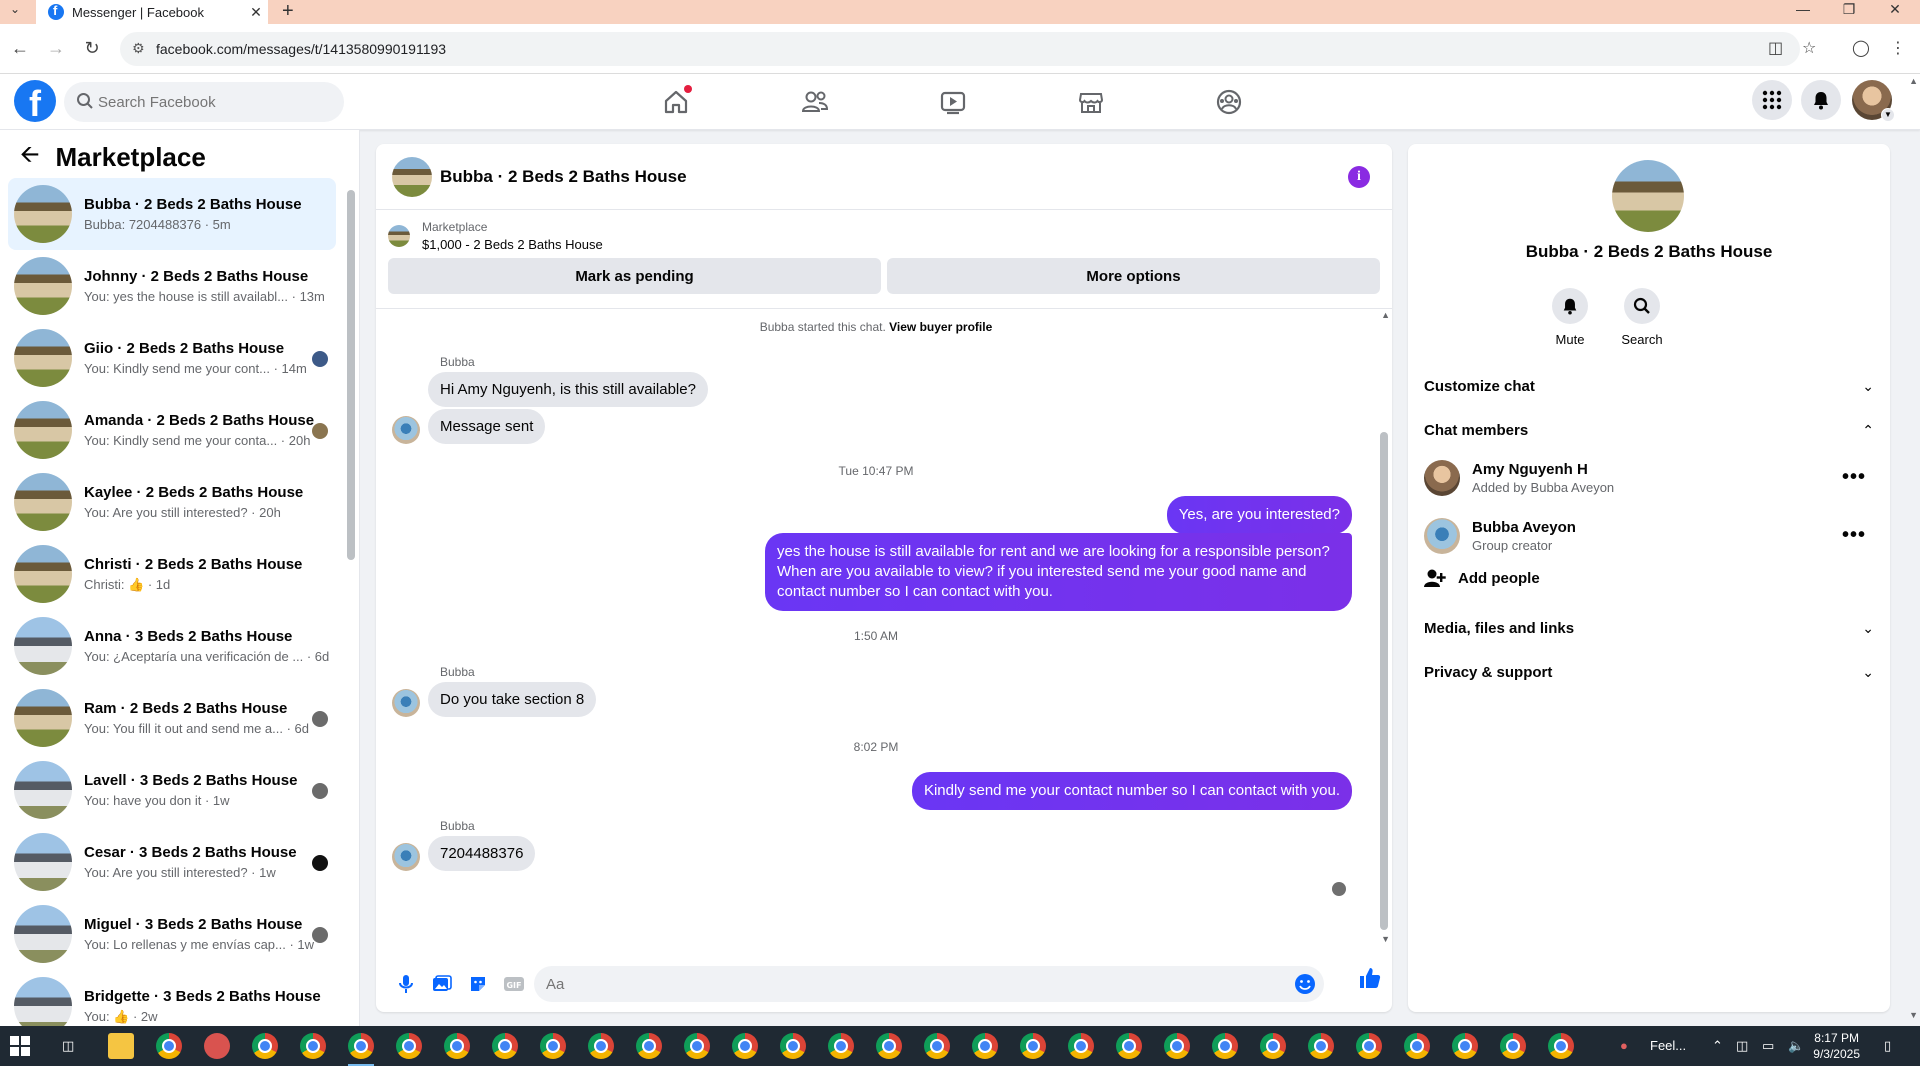  I want to click on tray-device-icon: ◫, so click(1742, 1046).